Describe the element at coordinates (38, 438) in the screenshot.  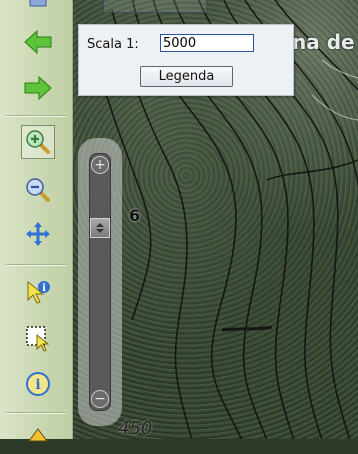
I see `measure-icon` at that location.